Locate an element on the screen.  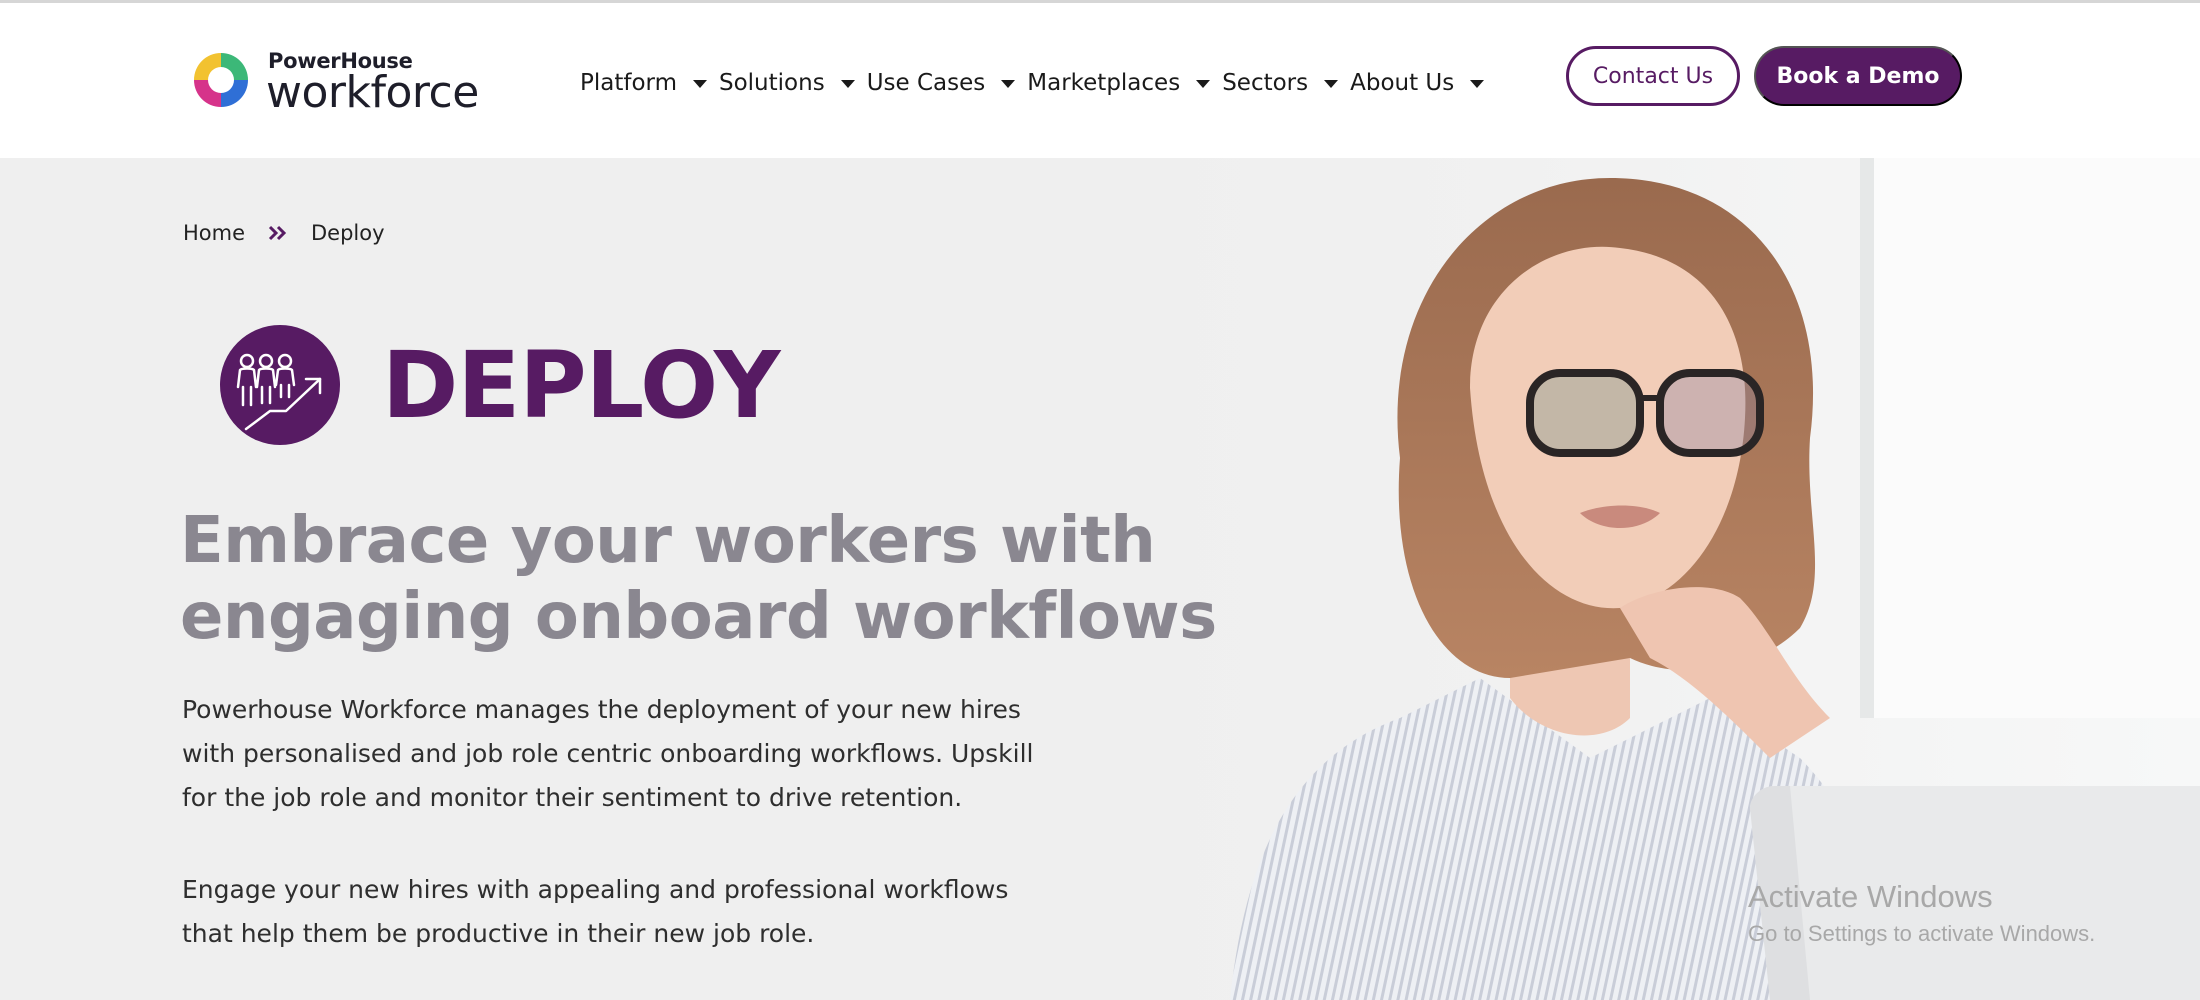
team-growth-icon is located at coordinates (280, 385).